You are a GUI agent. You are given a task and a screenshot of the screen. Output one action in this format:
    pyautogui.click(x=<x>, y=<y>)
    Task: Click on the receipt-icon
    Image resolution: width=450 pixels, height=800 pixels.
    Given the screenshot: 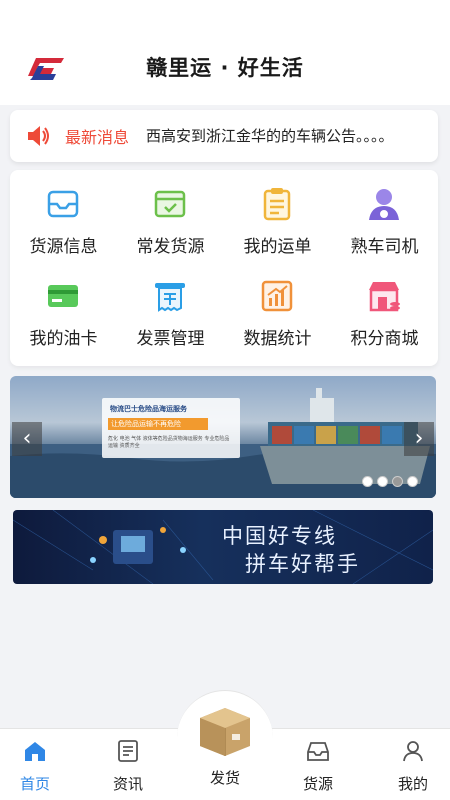 What is the action you would take?
    pyautogui.click(x=170, y=297)
    